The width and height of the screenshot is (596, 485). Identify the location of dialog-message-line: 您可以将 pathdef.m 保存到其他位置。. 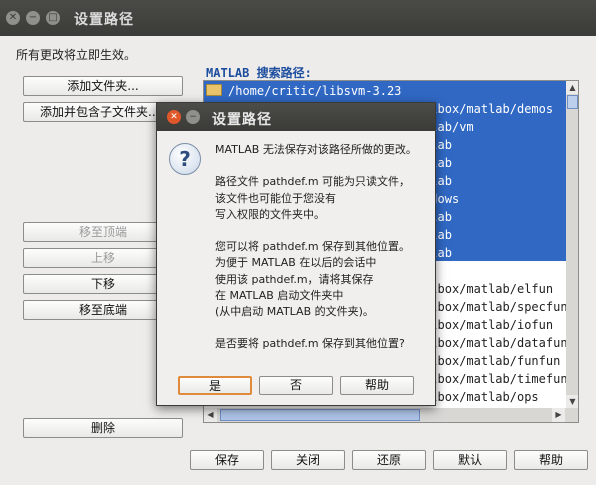
(313, 247).